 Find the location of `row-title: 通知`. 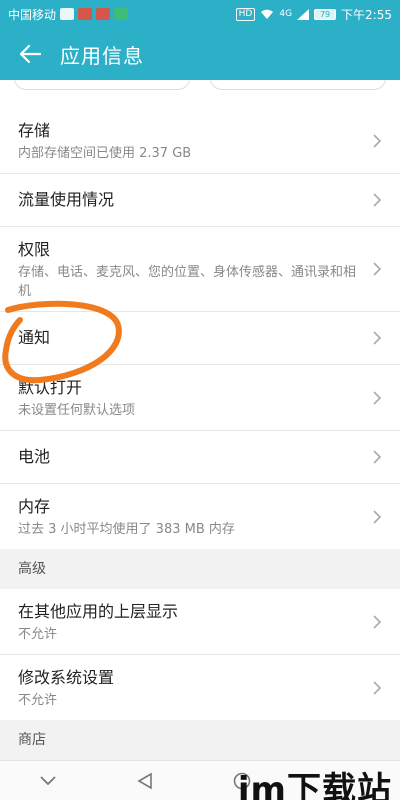

row-title: 通知 is located at coordinates (34, 337).